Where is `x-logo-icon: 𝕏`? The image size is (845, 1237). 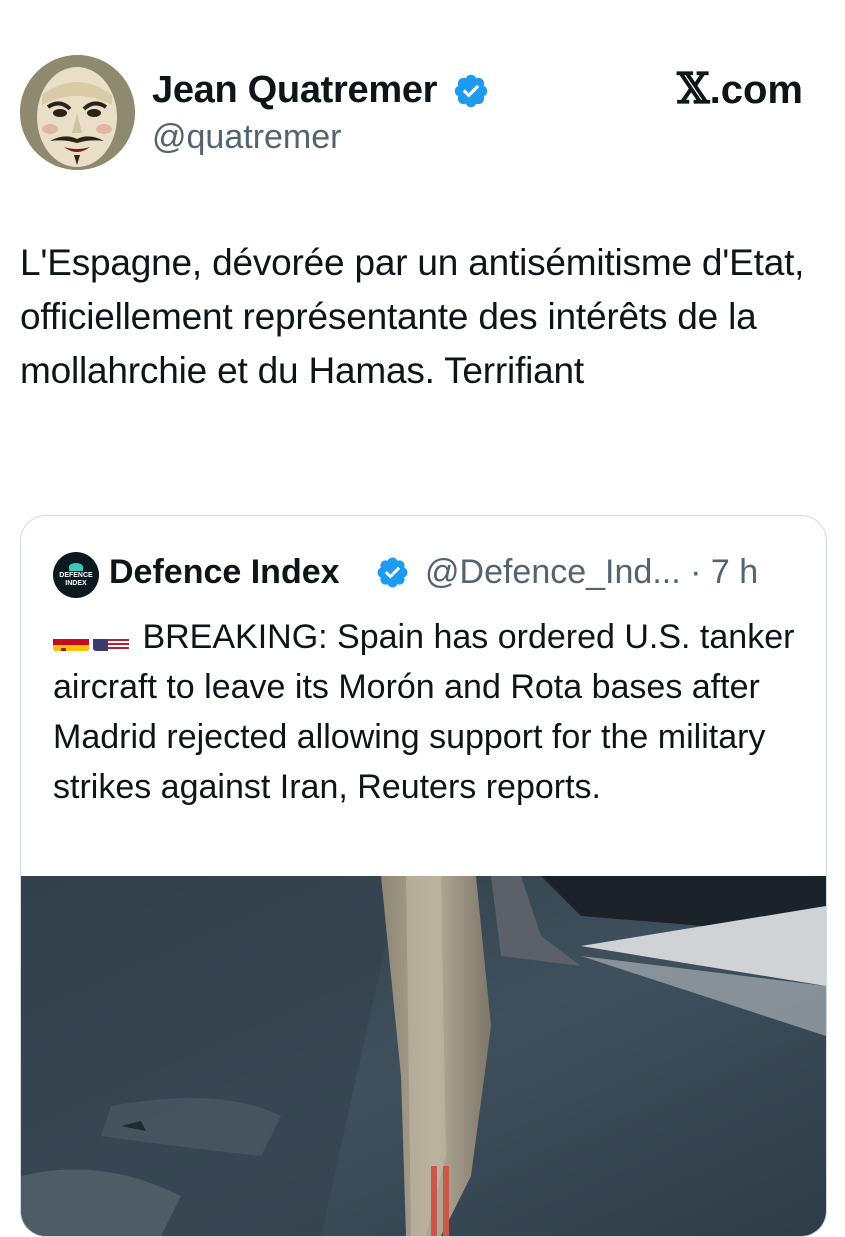 x-logo-icon: 𝕏 is located at coordinates (693, 88).